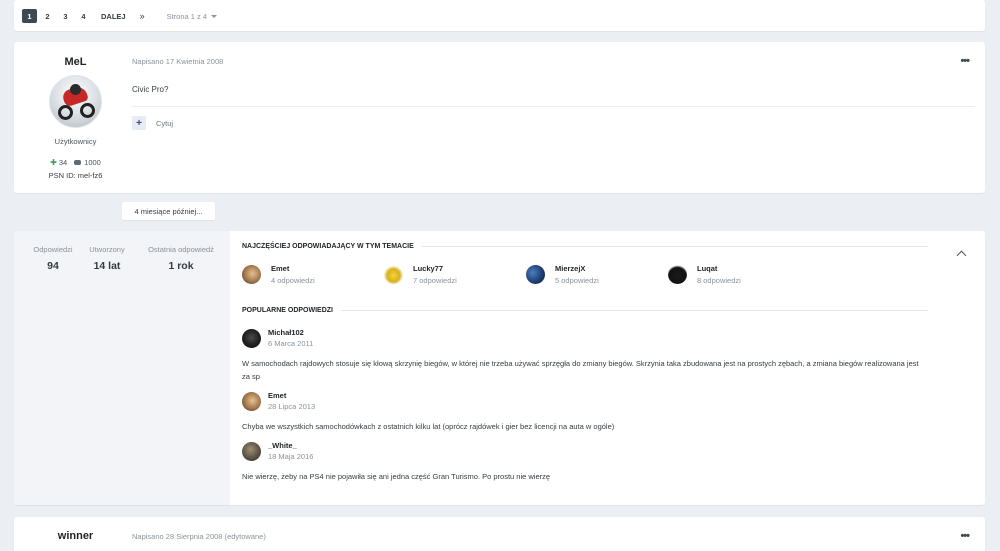 The image size is (1000, 551). Describe the element at coordinates (75, 536) in the screenshot. I see `author-name: winner` at that location.